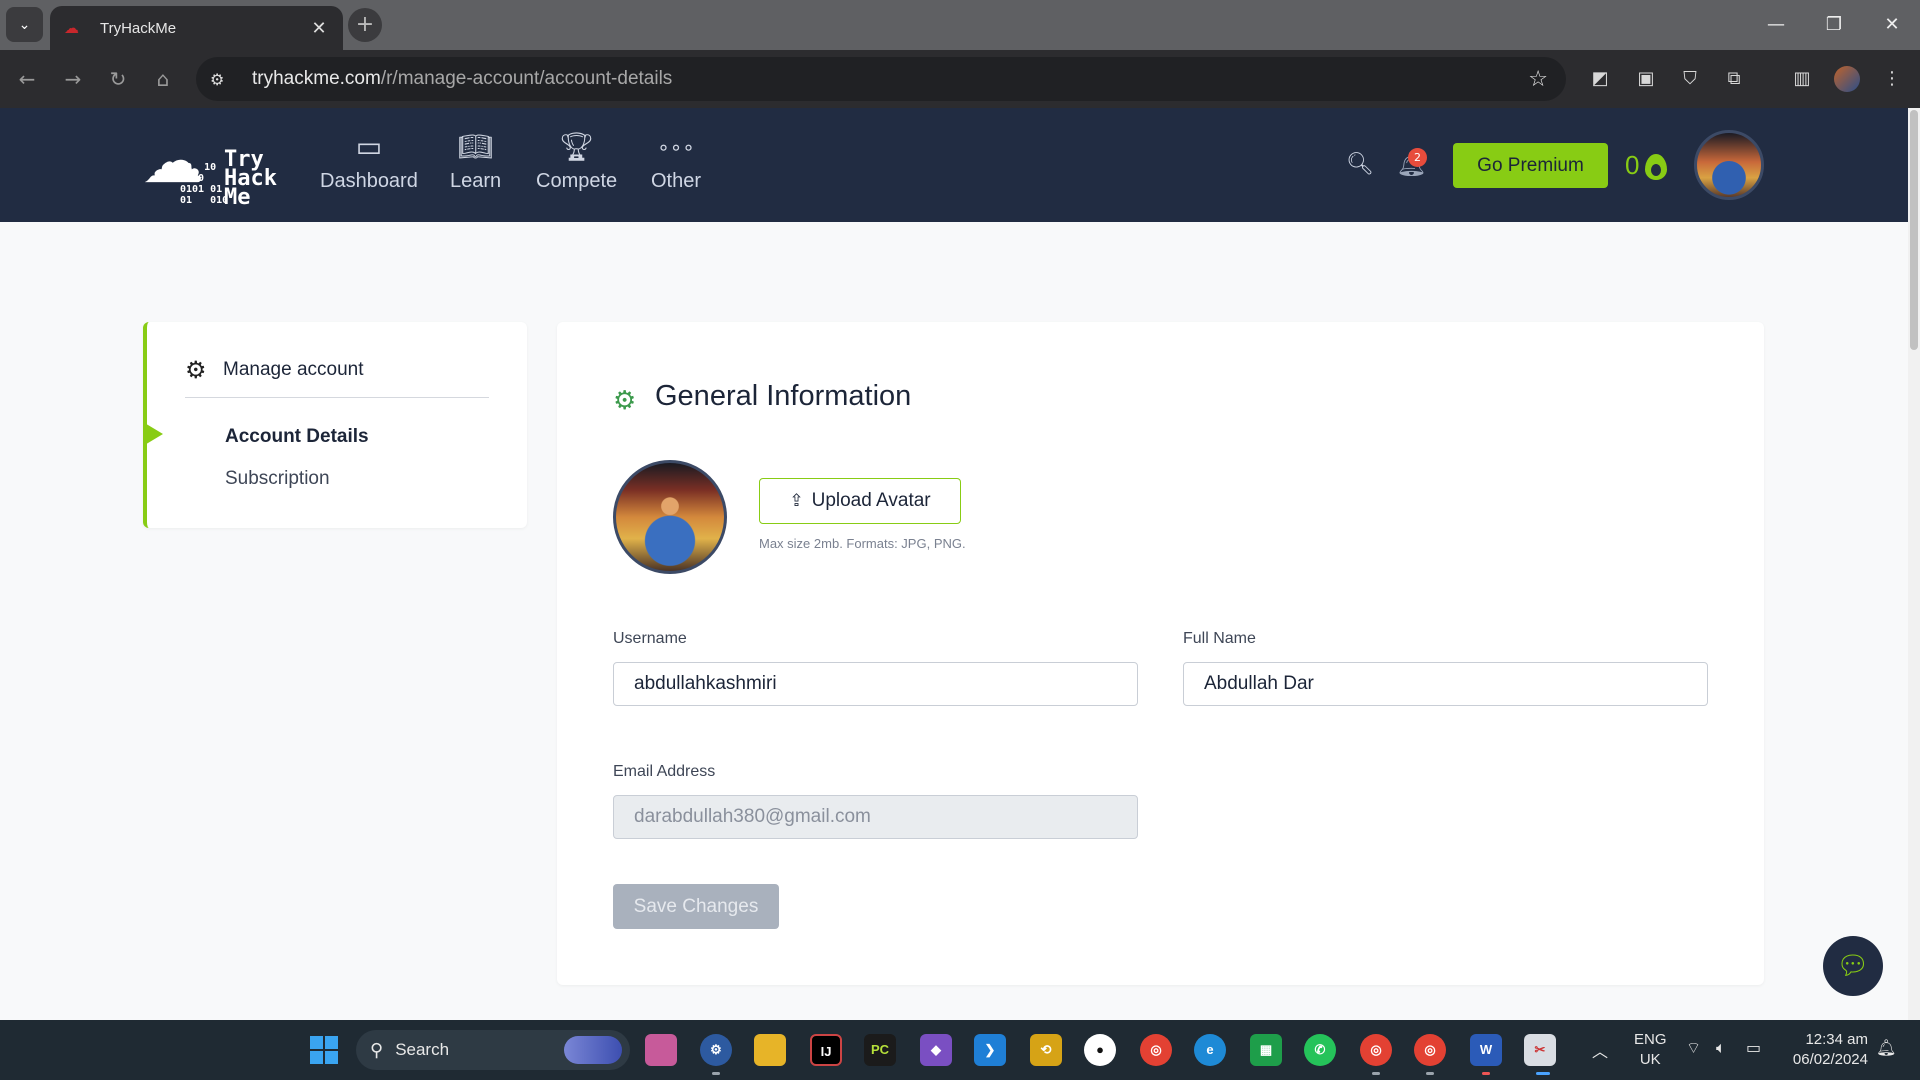 The width and height of the screenshot is (1920, 1080). Describe the element at coordinates (1430, 1050) in the screenshot. I see `chrome-profile-2-icon: ◎` at that location.